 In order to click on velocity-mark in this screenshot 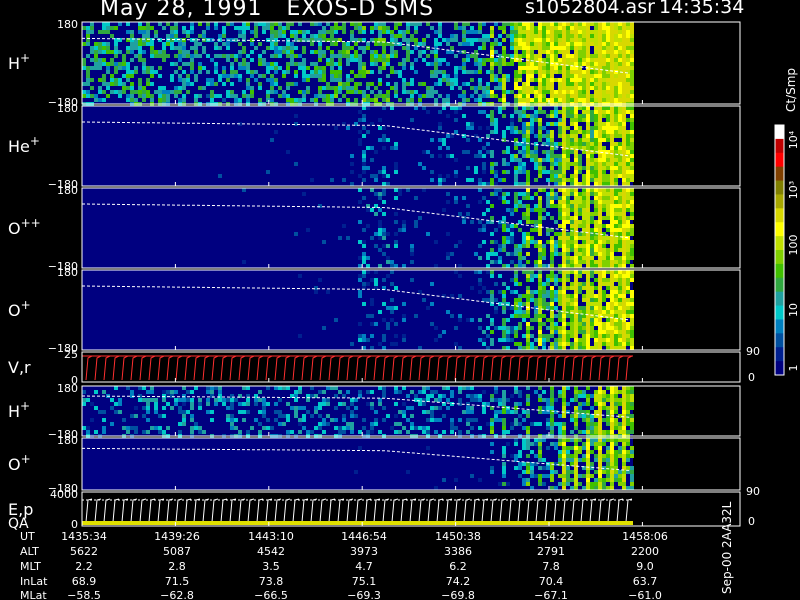, I will do `click(602, 368)`.